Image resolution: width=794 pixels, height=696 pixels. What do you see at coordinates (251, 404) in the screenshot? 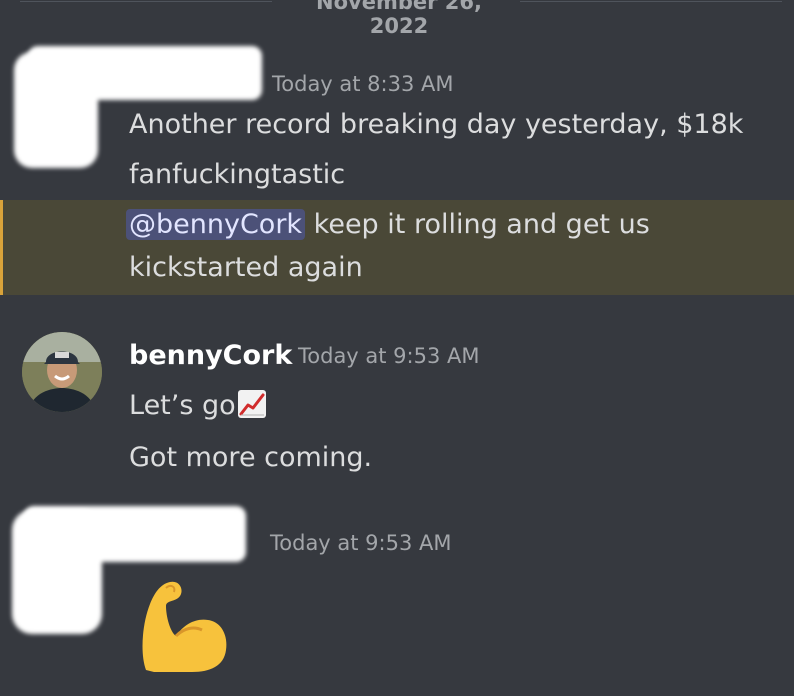
I see `chart-increasing-emoji` at bounding box center [251, 404].